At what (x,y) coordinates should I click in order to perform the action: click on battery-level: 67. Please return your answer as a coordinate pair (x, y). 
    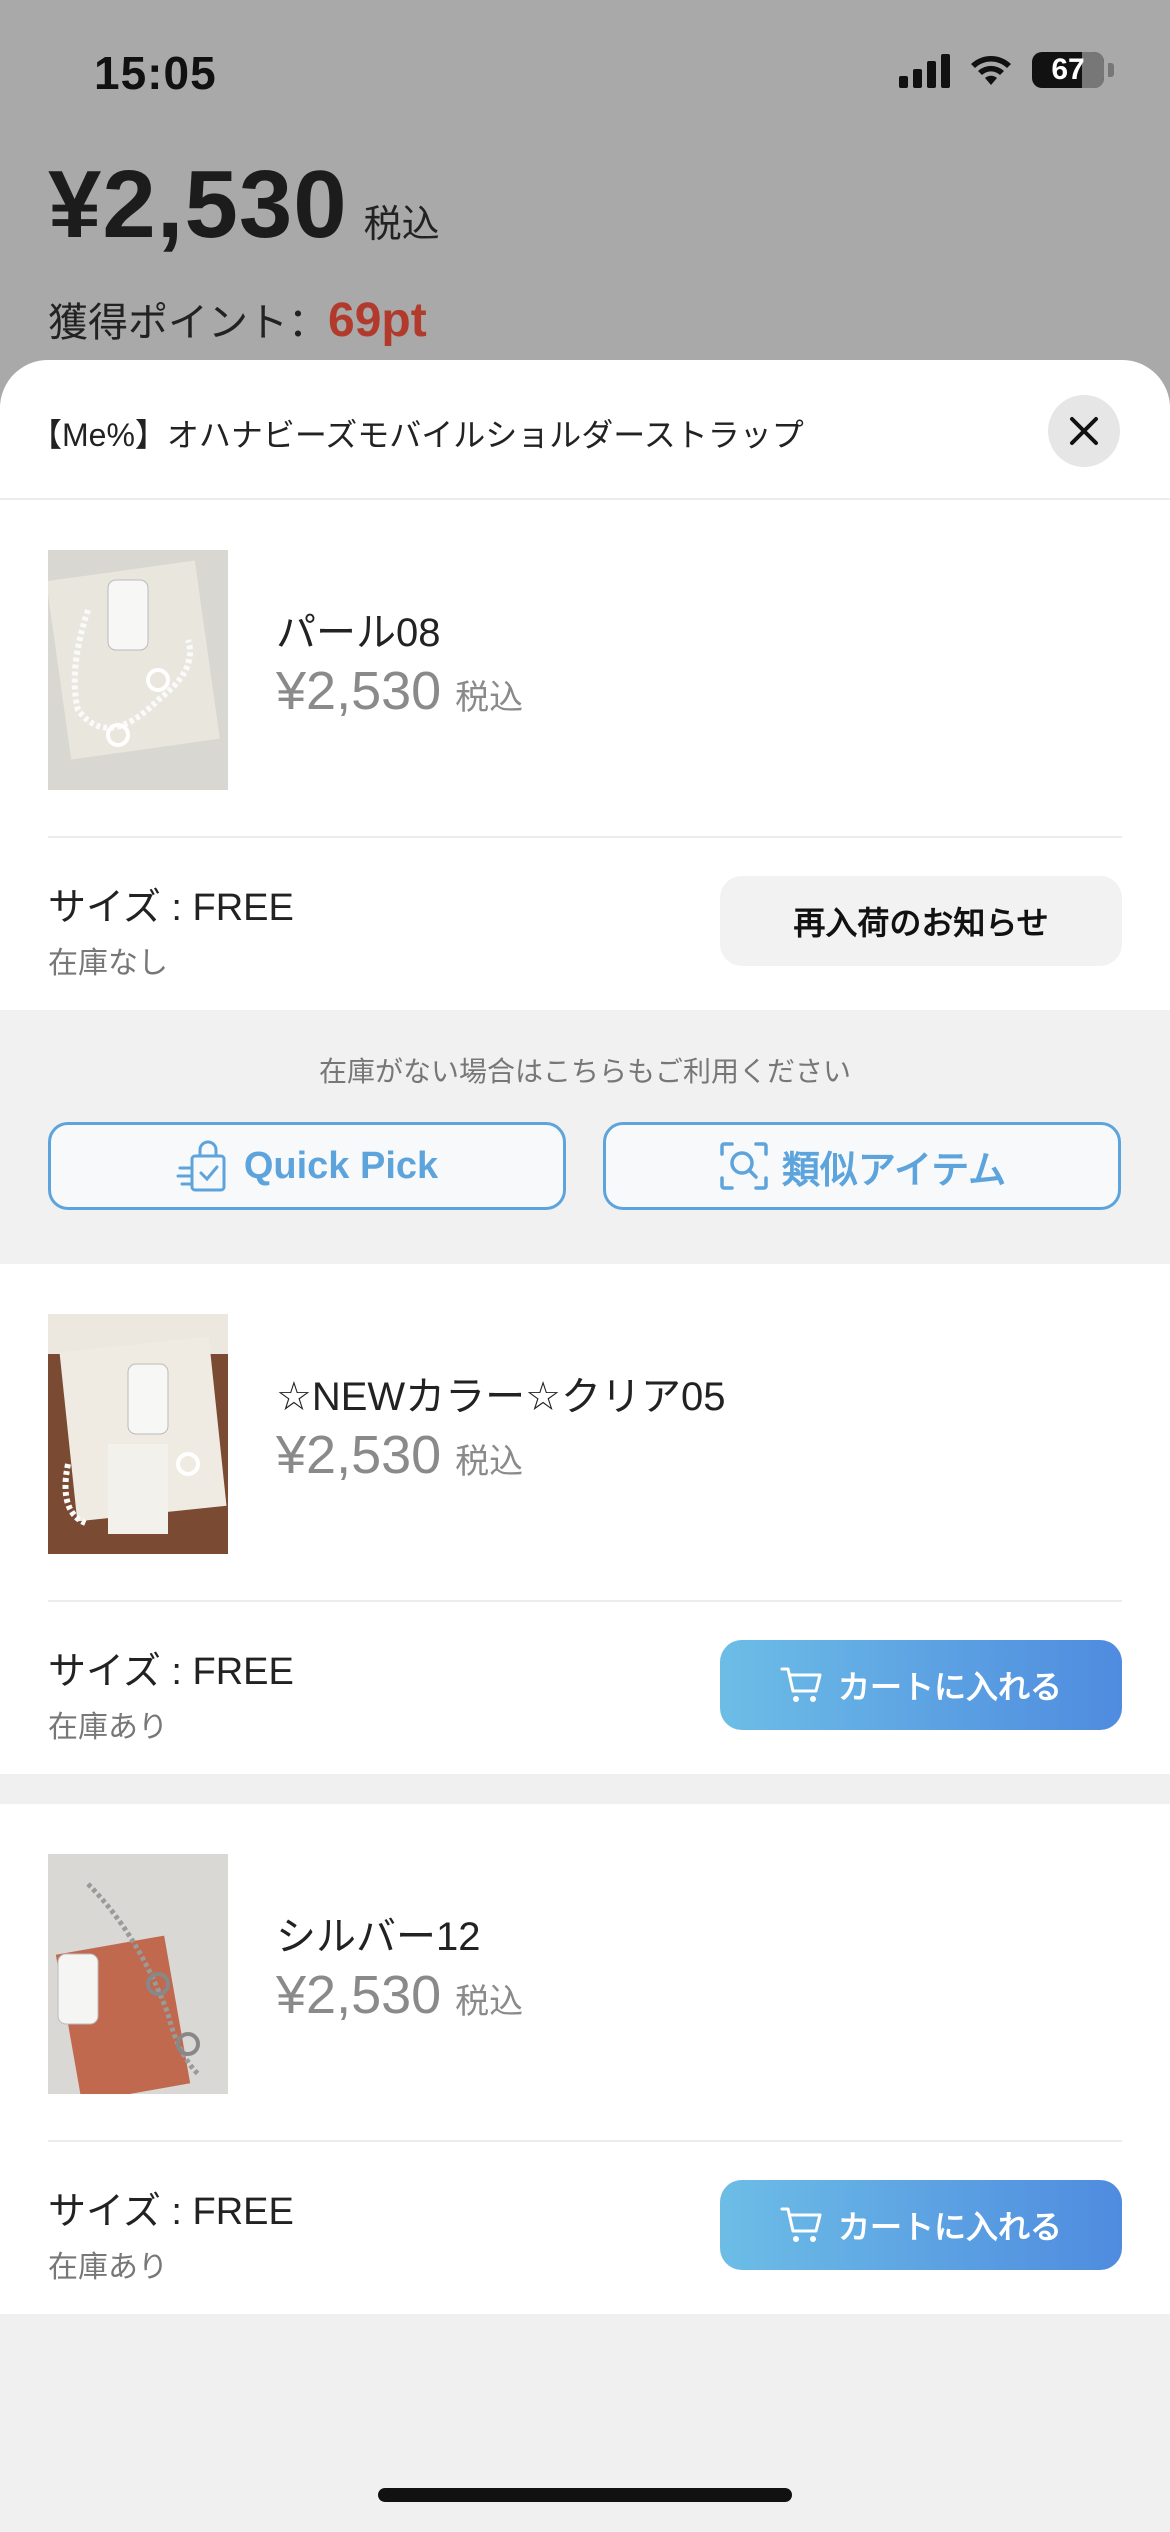
    Looking at the image, I should click on (1068, 69).